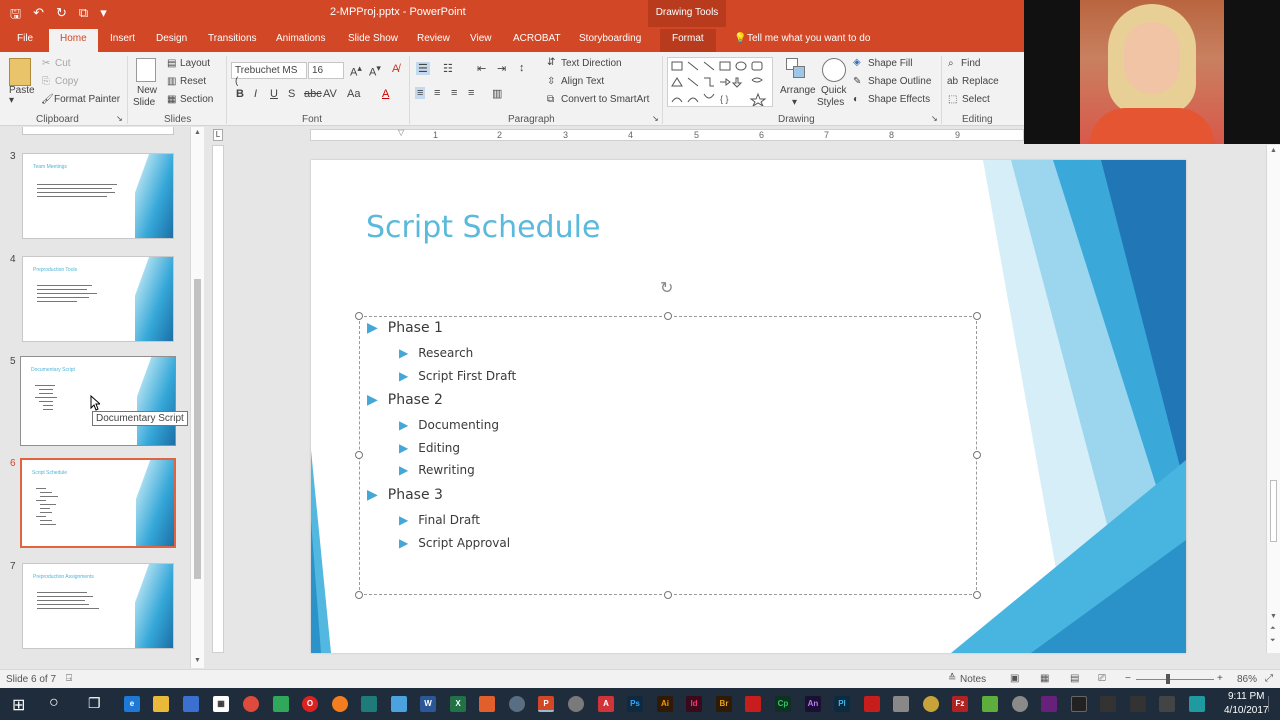 The height and width of the screenshot is (720, 1280). What do you see at coordinates (240, 94) in the screenshot?
I see `bold-icon: B` at bounding box center [240, 94].